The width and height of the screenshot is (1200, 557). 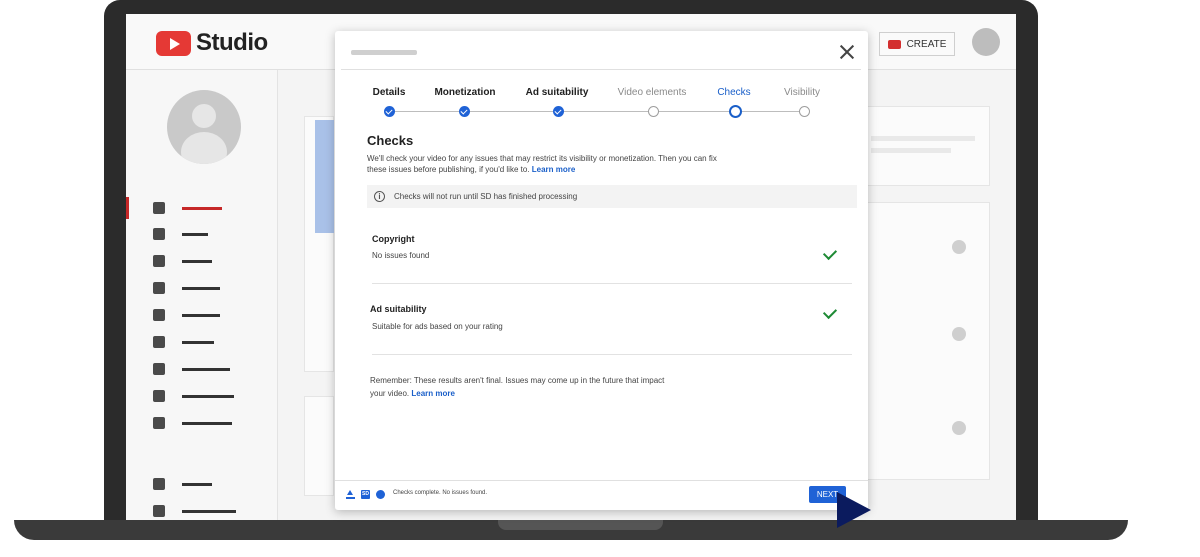 What do you see at coordinates (854, 510) in the screenshot?
I see `pointer-cursor-icon` at bounding box center [854, 510].